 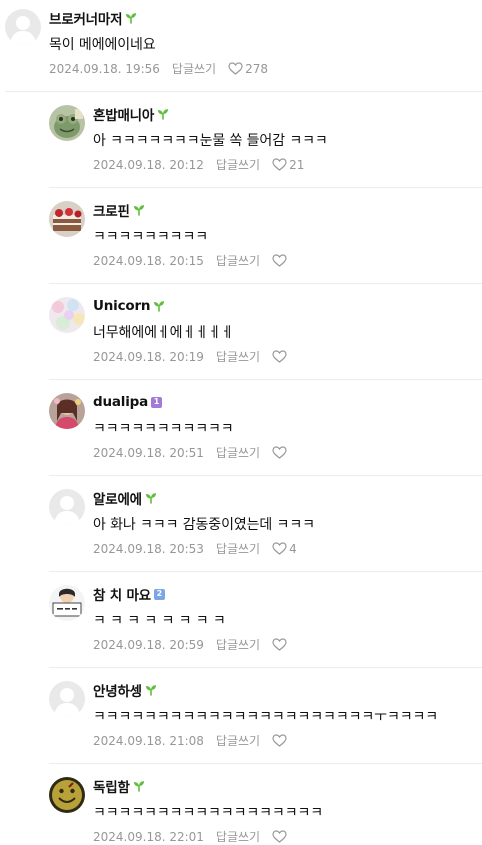 I want to click on nickname: 혼밥매니아, so click(x=123, y=114).